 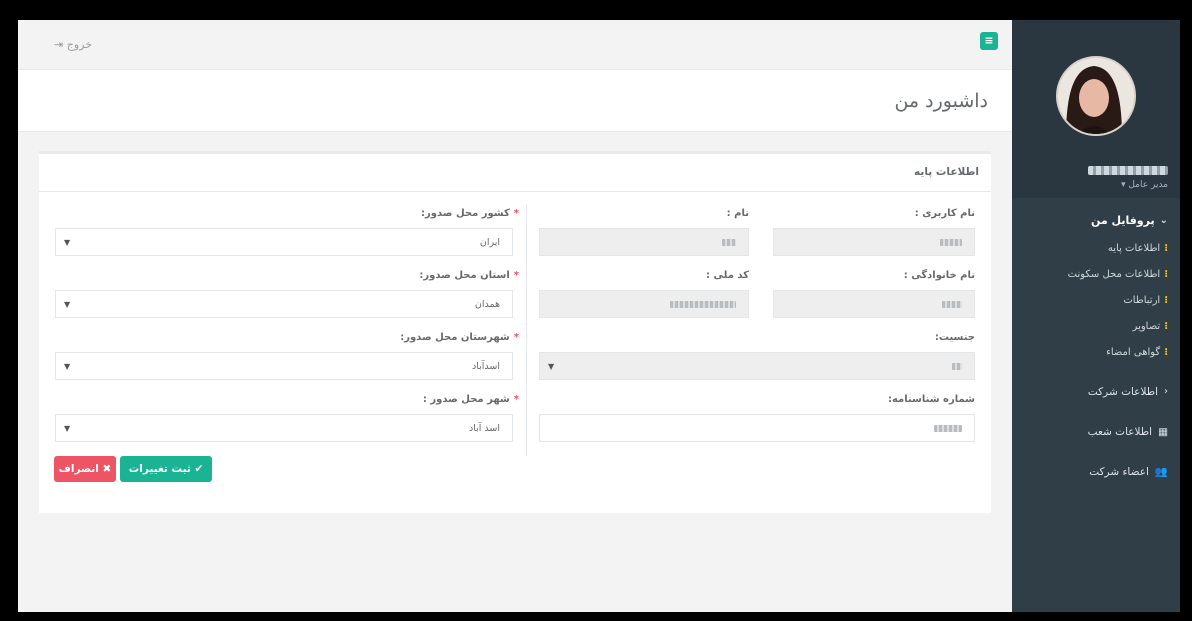 I want to click on check-icon: ✔, so click(x=199, y=469).